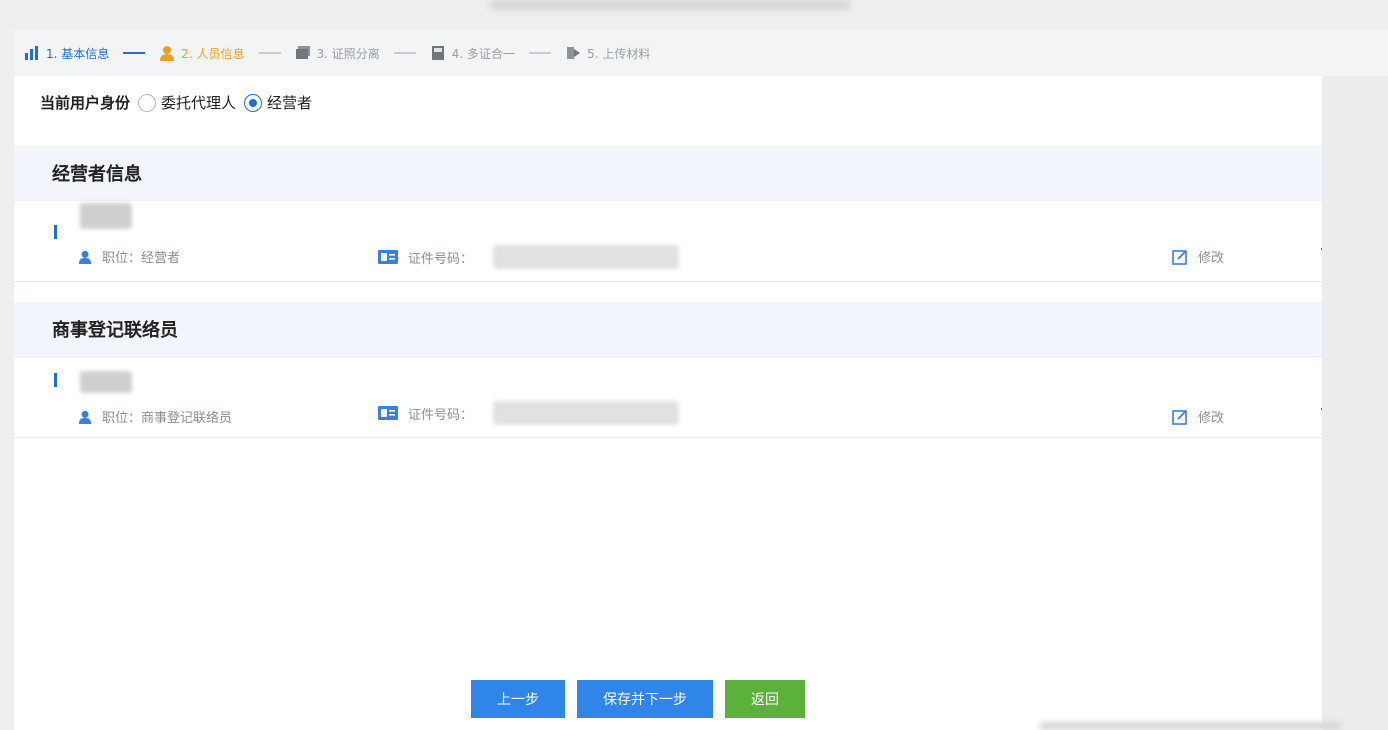 This screenshot has width=1388, height=730. I want to click on radio-operator: 经营者, so click(278, 102).